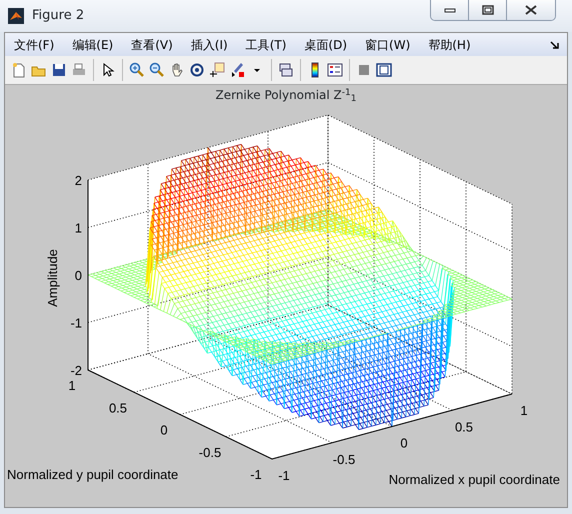 The image size is (572, 514). I want to click on panel-window-icon, so click(384, 70).